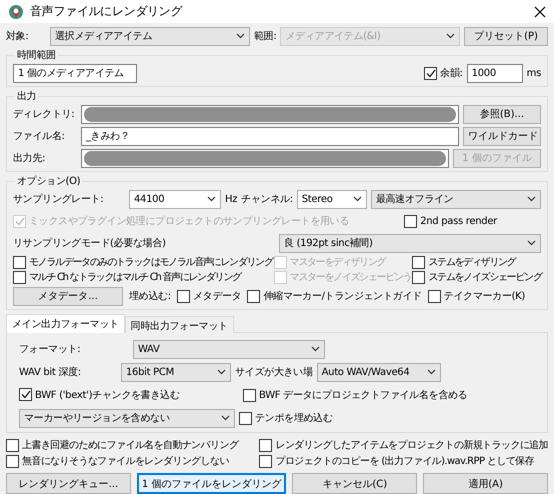 The height and width of the screenshot is (494, 554). What do you see at coordinates (127, 418) in the screenshot?
I see `markers-dropdown: マーカーやリージョンを含めない` at bounding box center [127, 418].